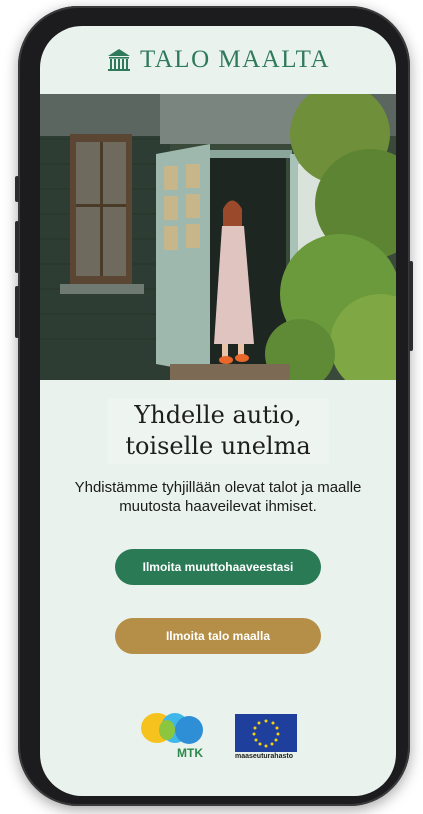 The height and width of the screenshot is (814, 423). I want to click on site-header: TALO MAALTA, so click(218, 60).